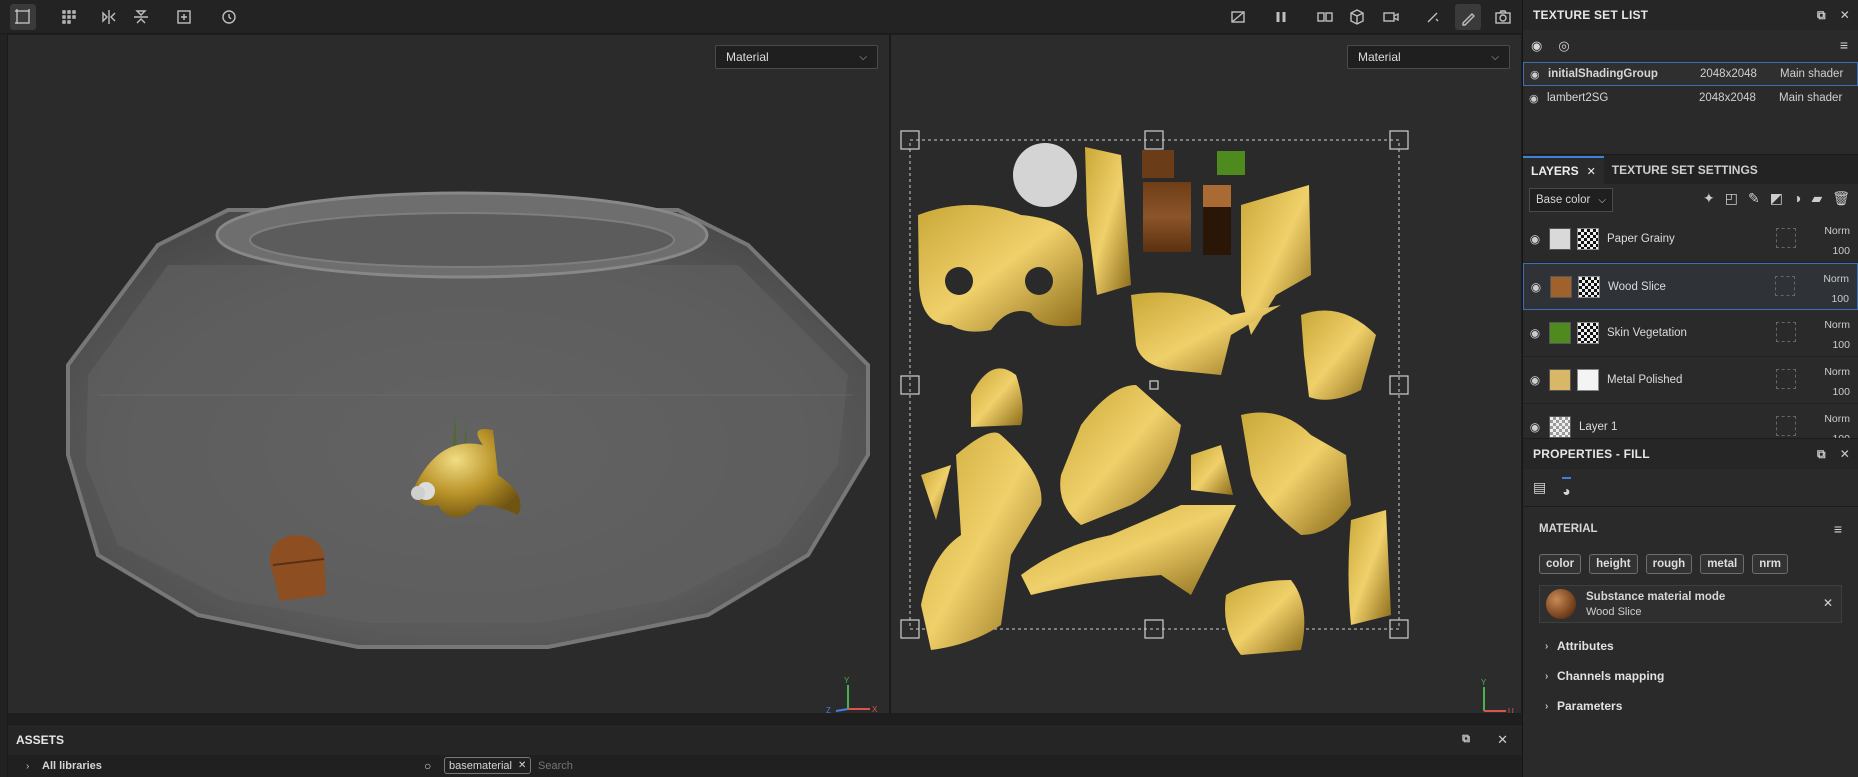 The height and width of the screenshot is (777, 1858). I want to click on fill-icon: ◩, so click(1776, 198).